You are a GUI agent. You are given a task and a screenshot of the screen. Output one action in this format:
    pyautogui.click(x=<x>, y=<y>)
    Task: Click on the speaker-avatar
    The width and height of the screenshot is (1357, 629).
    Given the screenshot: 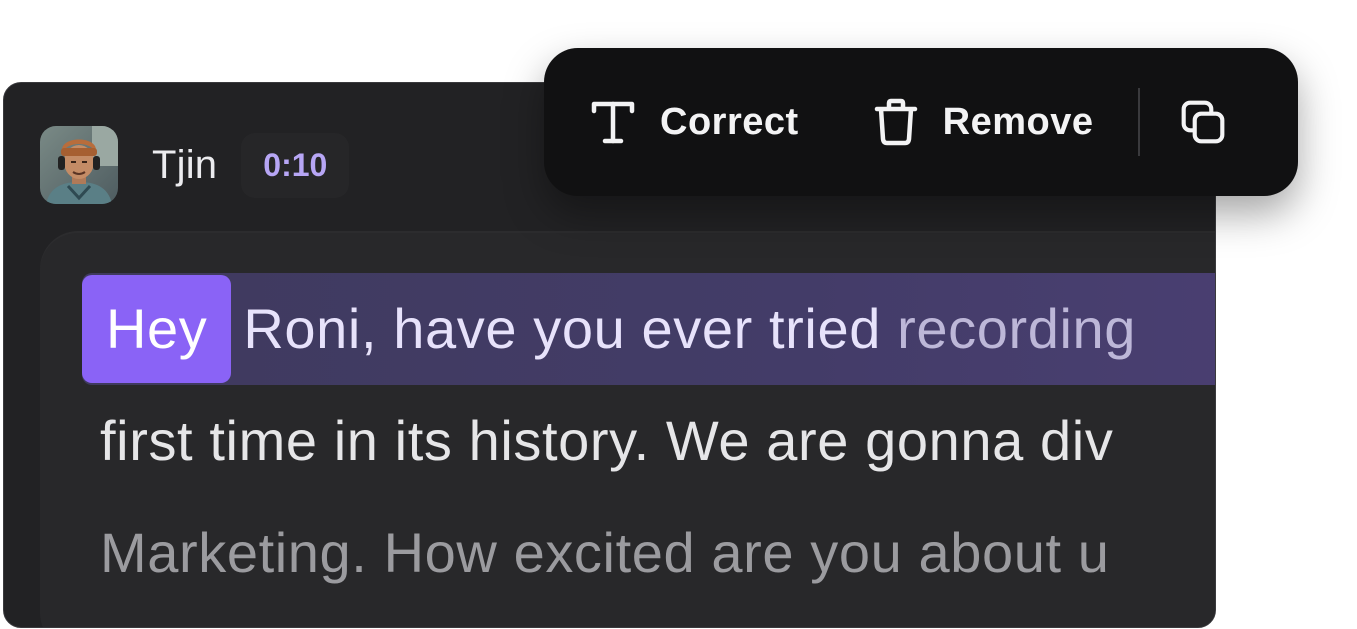 What is the action you would take?
    pyautogui.click(x=79, y=165)
    